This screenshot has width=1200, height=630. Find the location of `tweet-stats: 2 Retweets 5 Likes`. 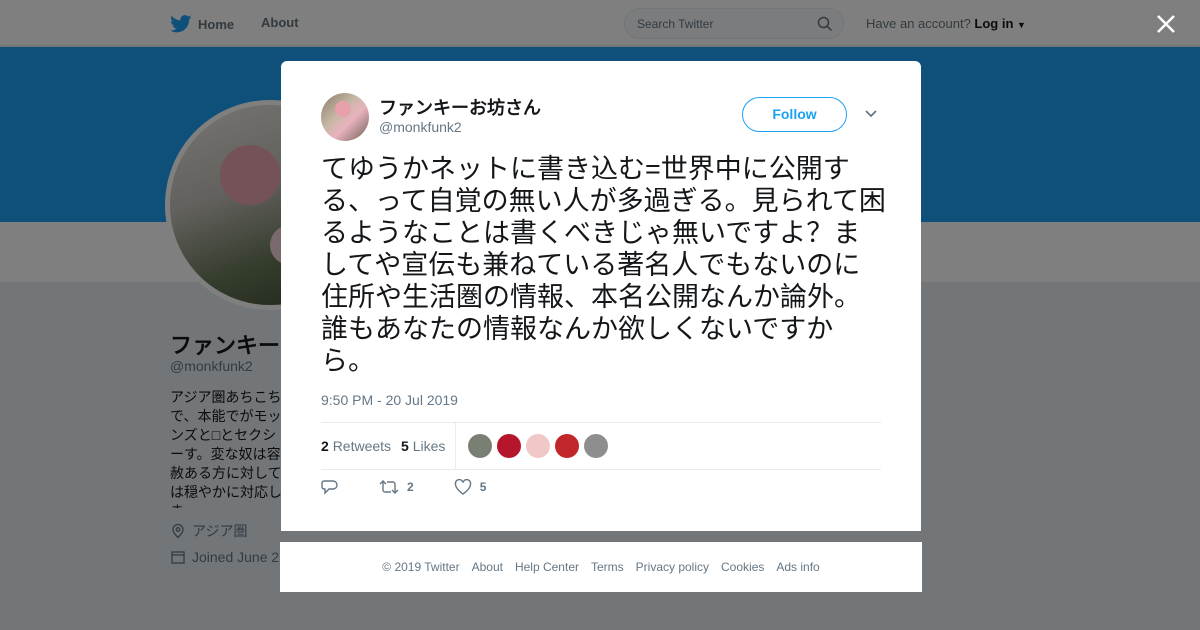

tweet-stats: 2 Retweets 5 Likes is located at coordinates (601, 446).